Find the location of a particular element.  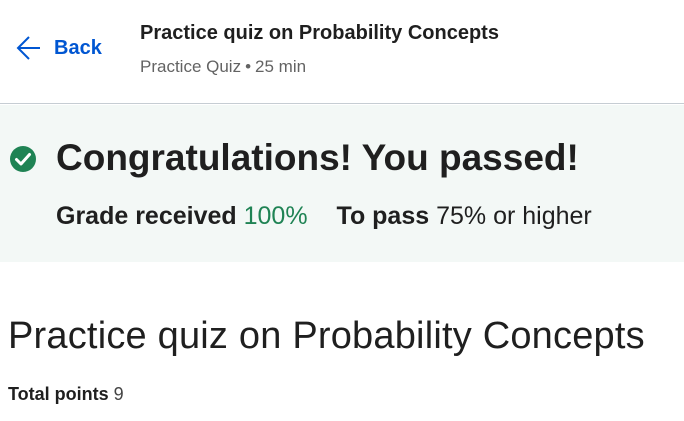

total-points-label: Total points is located at coordinates (58, 394).